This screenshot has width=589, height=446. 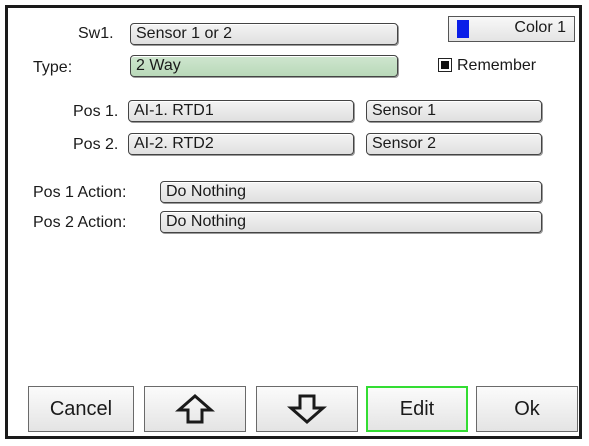 I want to click on remember-label: Remember, so click(x=497, y=65).